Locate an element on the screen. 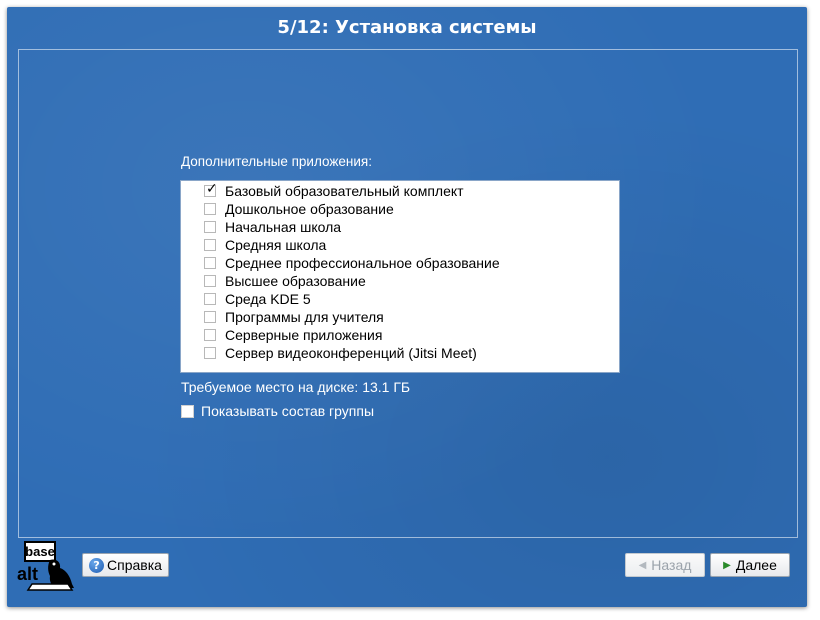 The width and height of the screenshot is (820, 620). list-item-label: Начальная школа is located at coordinates (283, 227).